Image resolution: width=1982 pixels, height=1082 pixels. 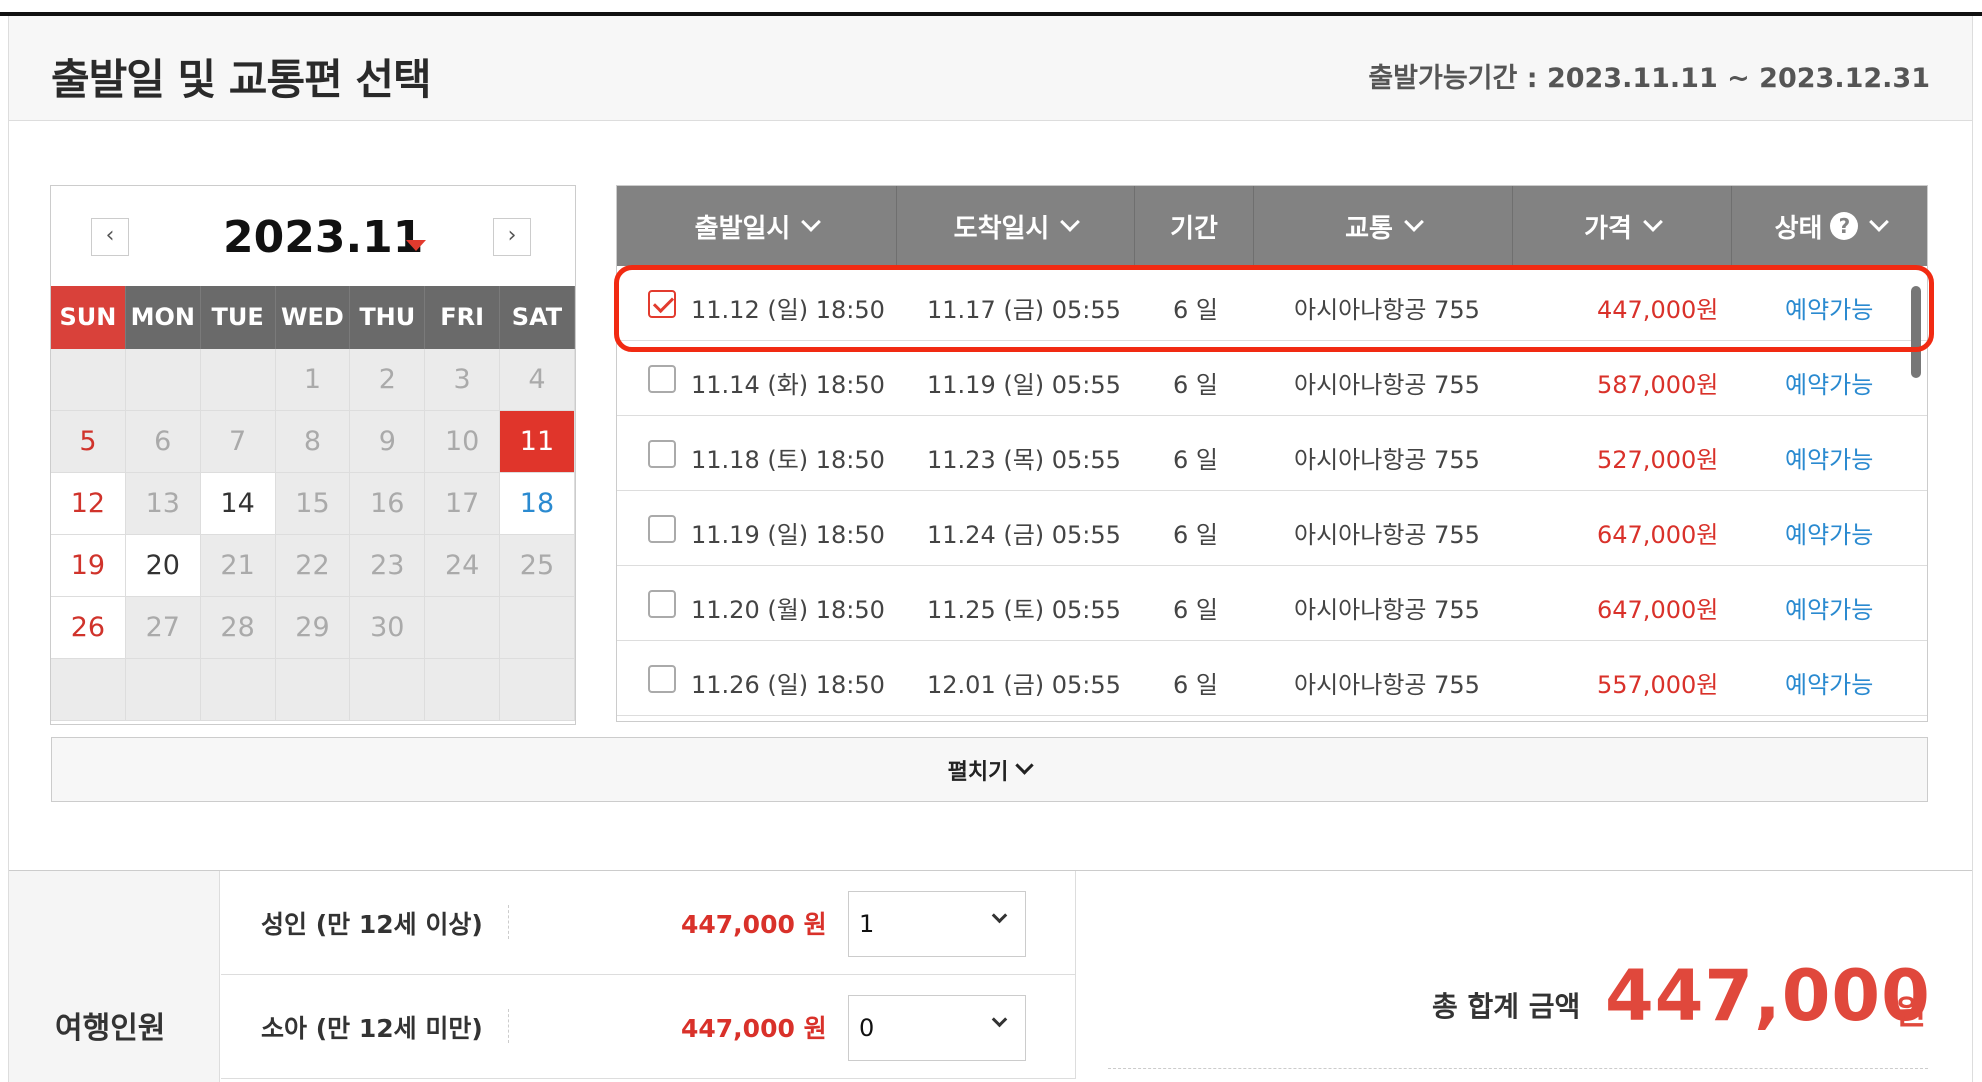 What do you see at coordinates (313, 566) in the screenshot?
I see `calendar-day: 22` at bounding box center [313, 566].